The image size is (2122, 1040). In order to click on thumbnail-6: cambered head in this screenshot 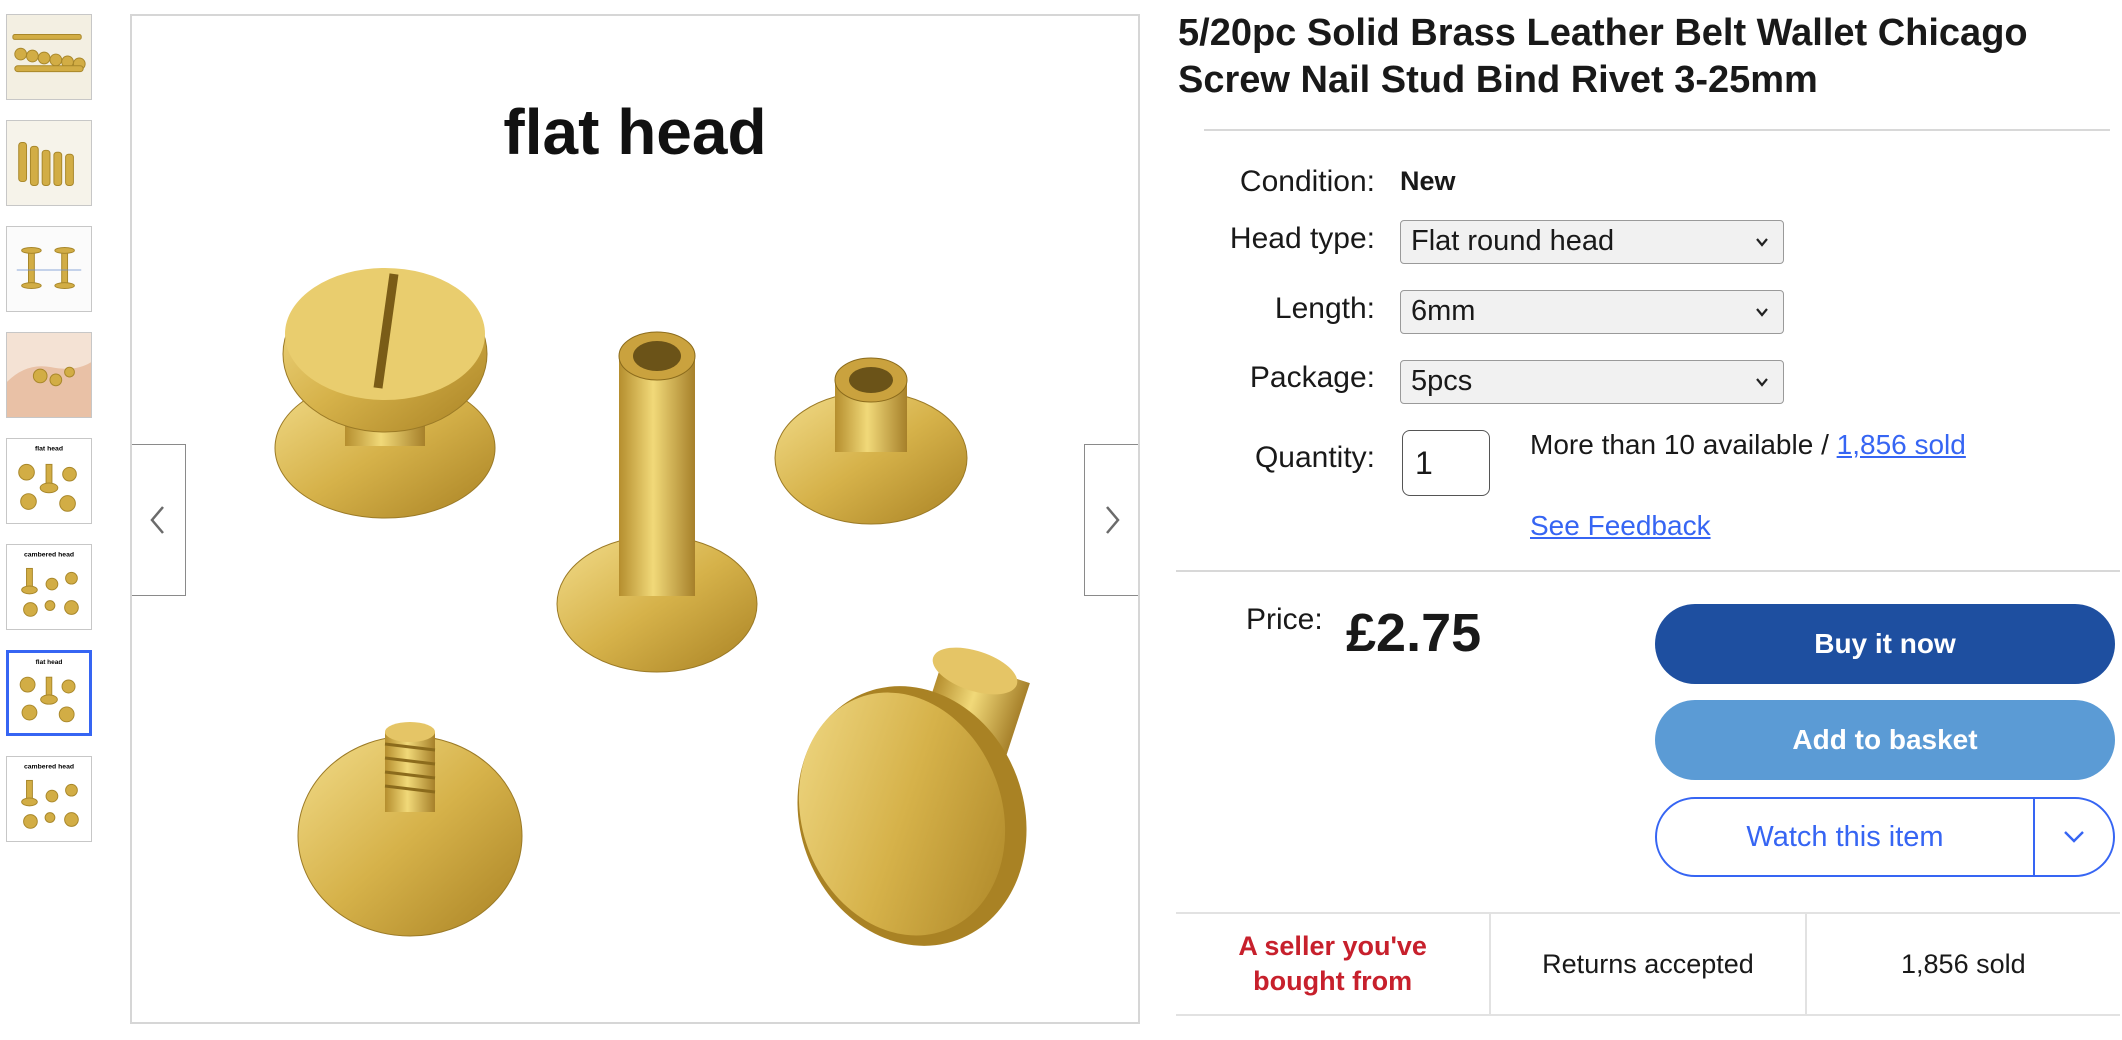, I will do `click(49, 587)`.